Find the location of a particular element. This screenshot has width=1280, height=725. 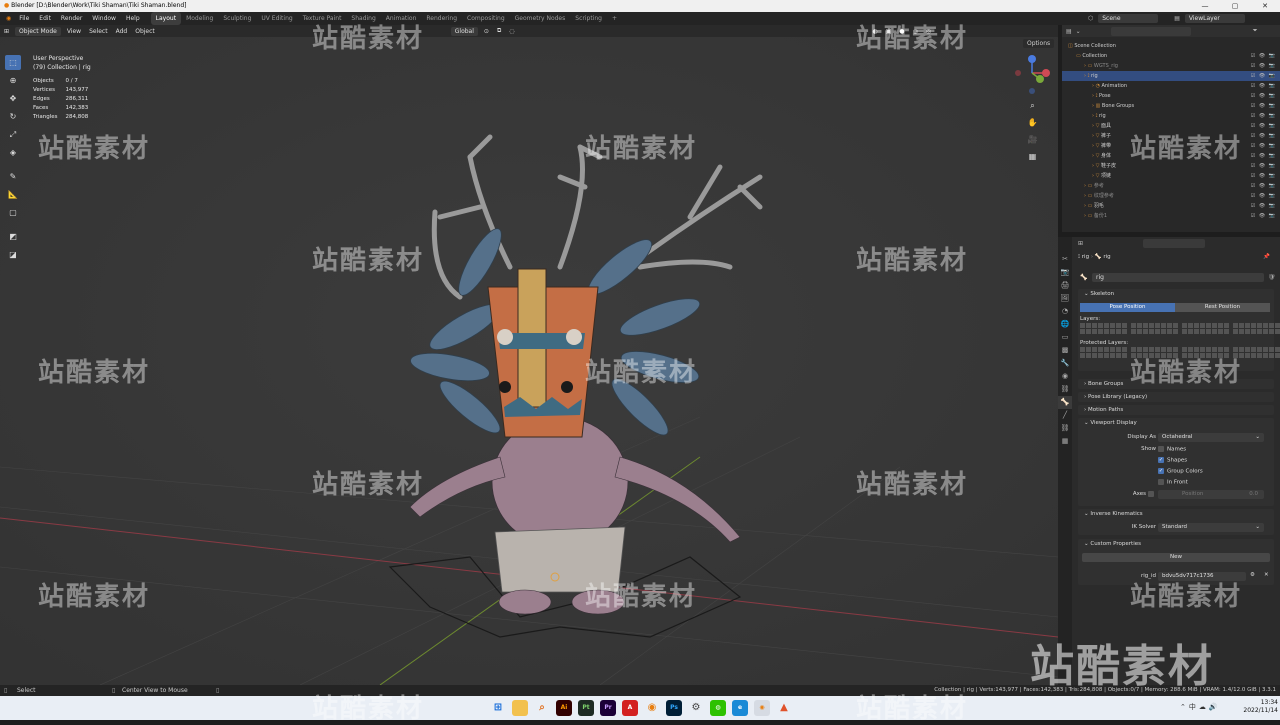

menu-select: Select is located at coordinates (98, 31).